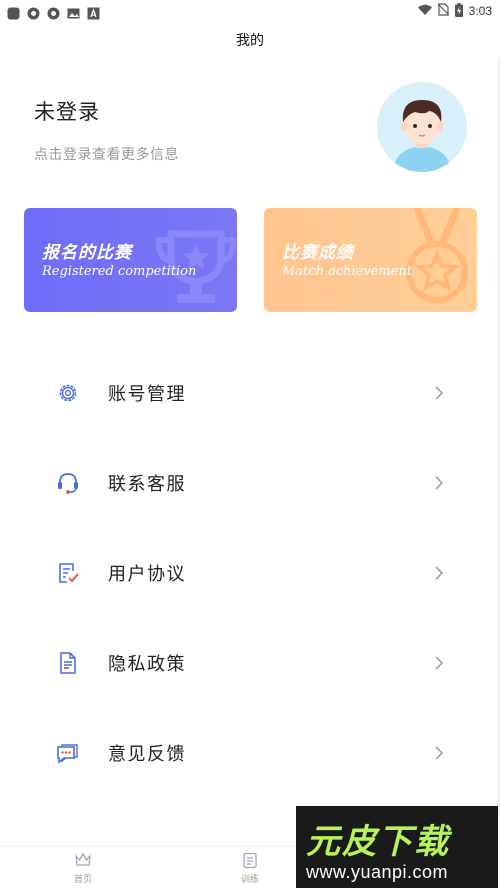  Describe the element at coordinates (249, 483) in the screenshot. I see `menu-item-customer-service: 联系客服` at that location.